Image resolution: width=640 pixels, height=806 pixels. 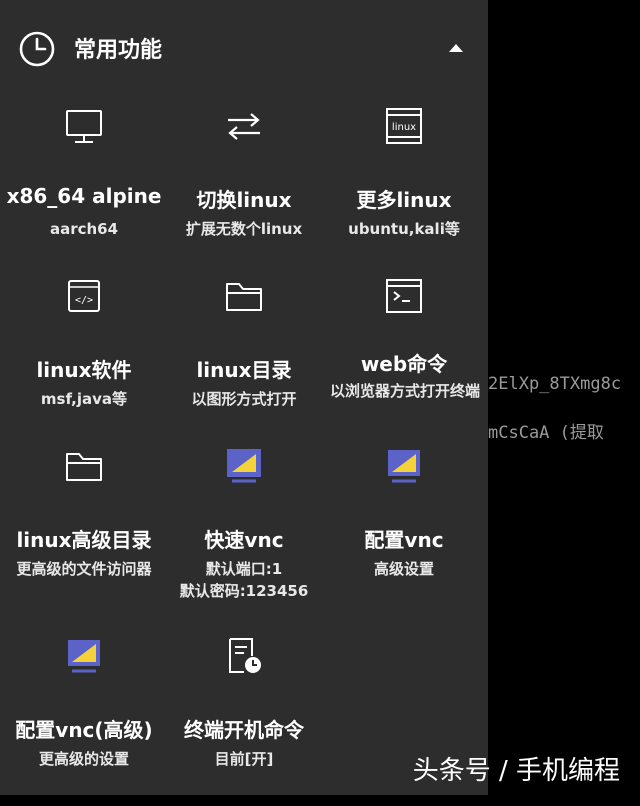 What do you see at coordinates (516, 771) in the screenshot?
I see `watermark: 头条号 / 手机编程` at bounding box center [516, 771].